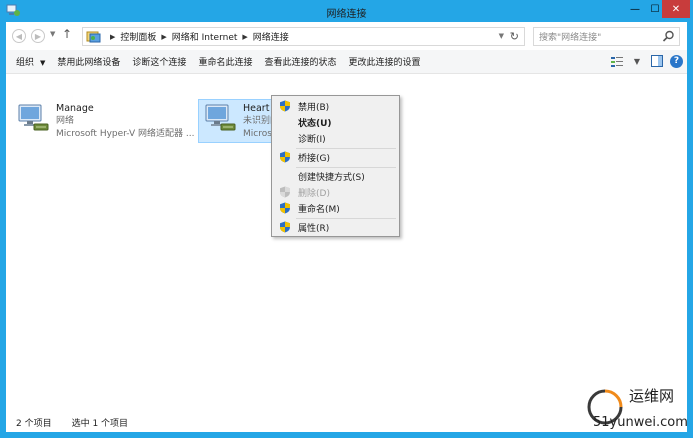  What do you see at coordinates (159, 61) in the screenshot?
I see `diagnose-connection-button: 诊断这个连接` at bounding box center [159, 61].